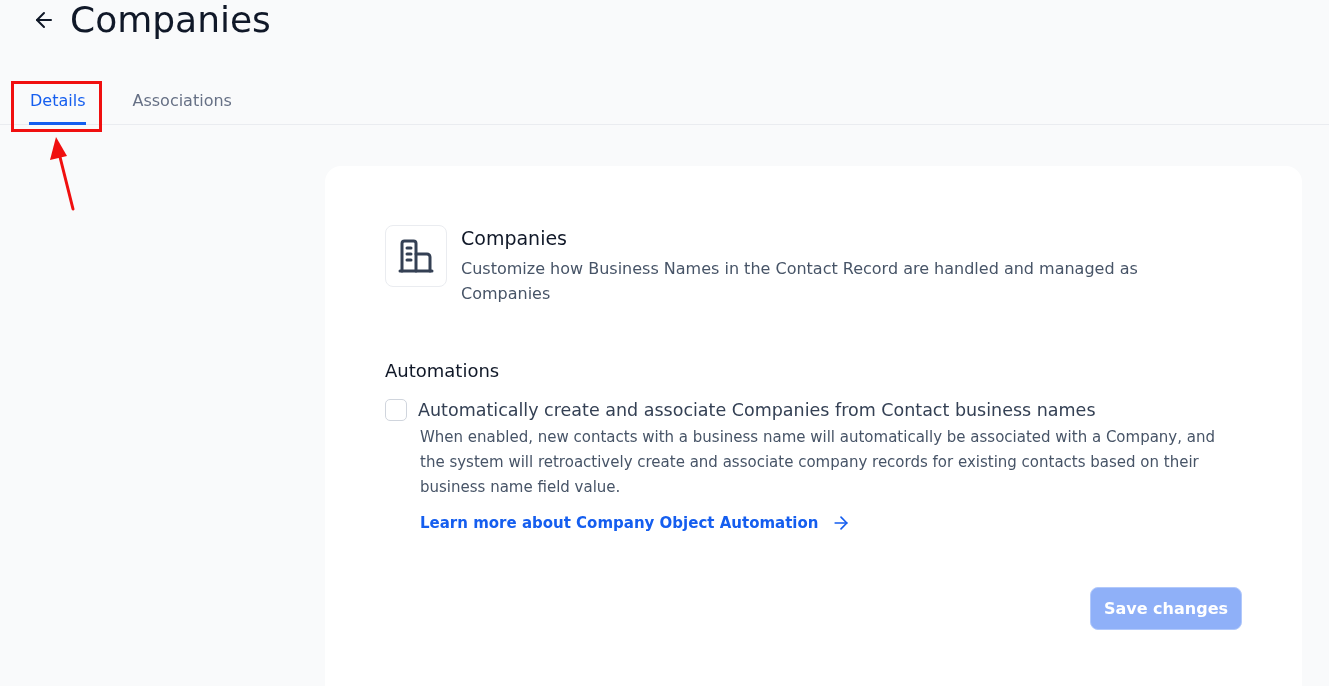 The height and width of the screenshot is (686, 1329). I want to click on learn-more-link: Learn more about Company Object Automation, so click(635, 523).